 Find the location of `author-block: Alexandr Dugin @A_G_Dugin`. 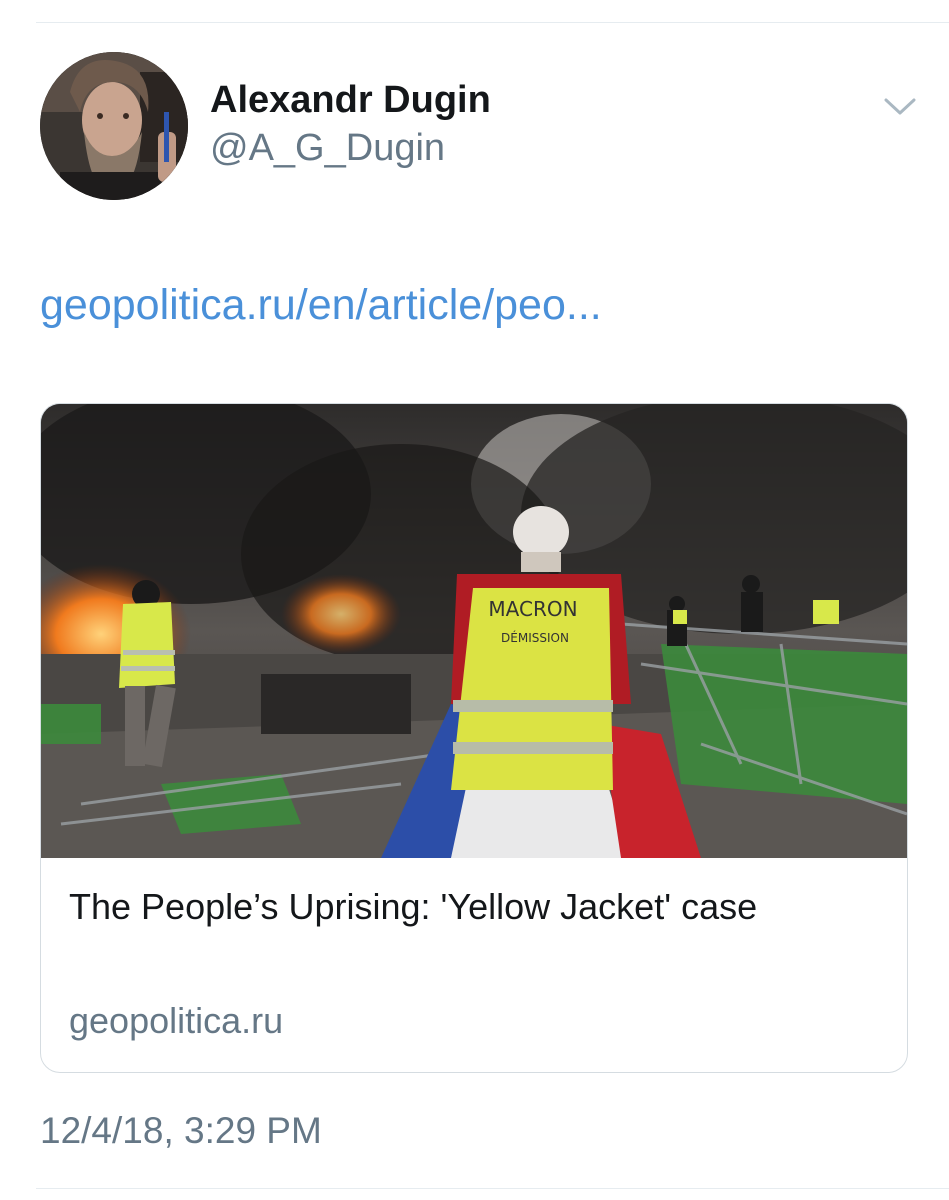

author-block: Alexandr Dugin @A_G_Dugin is located at coordinates (350, 126).